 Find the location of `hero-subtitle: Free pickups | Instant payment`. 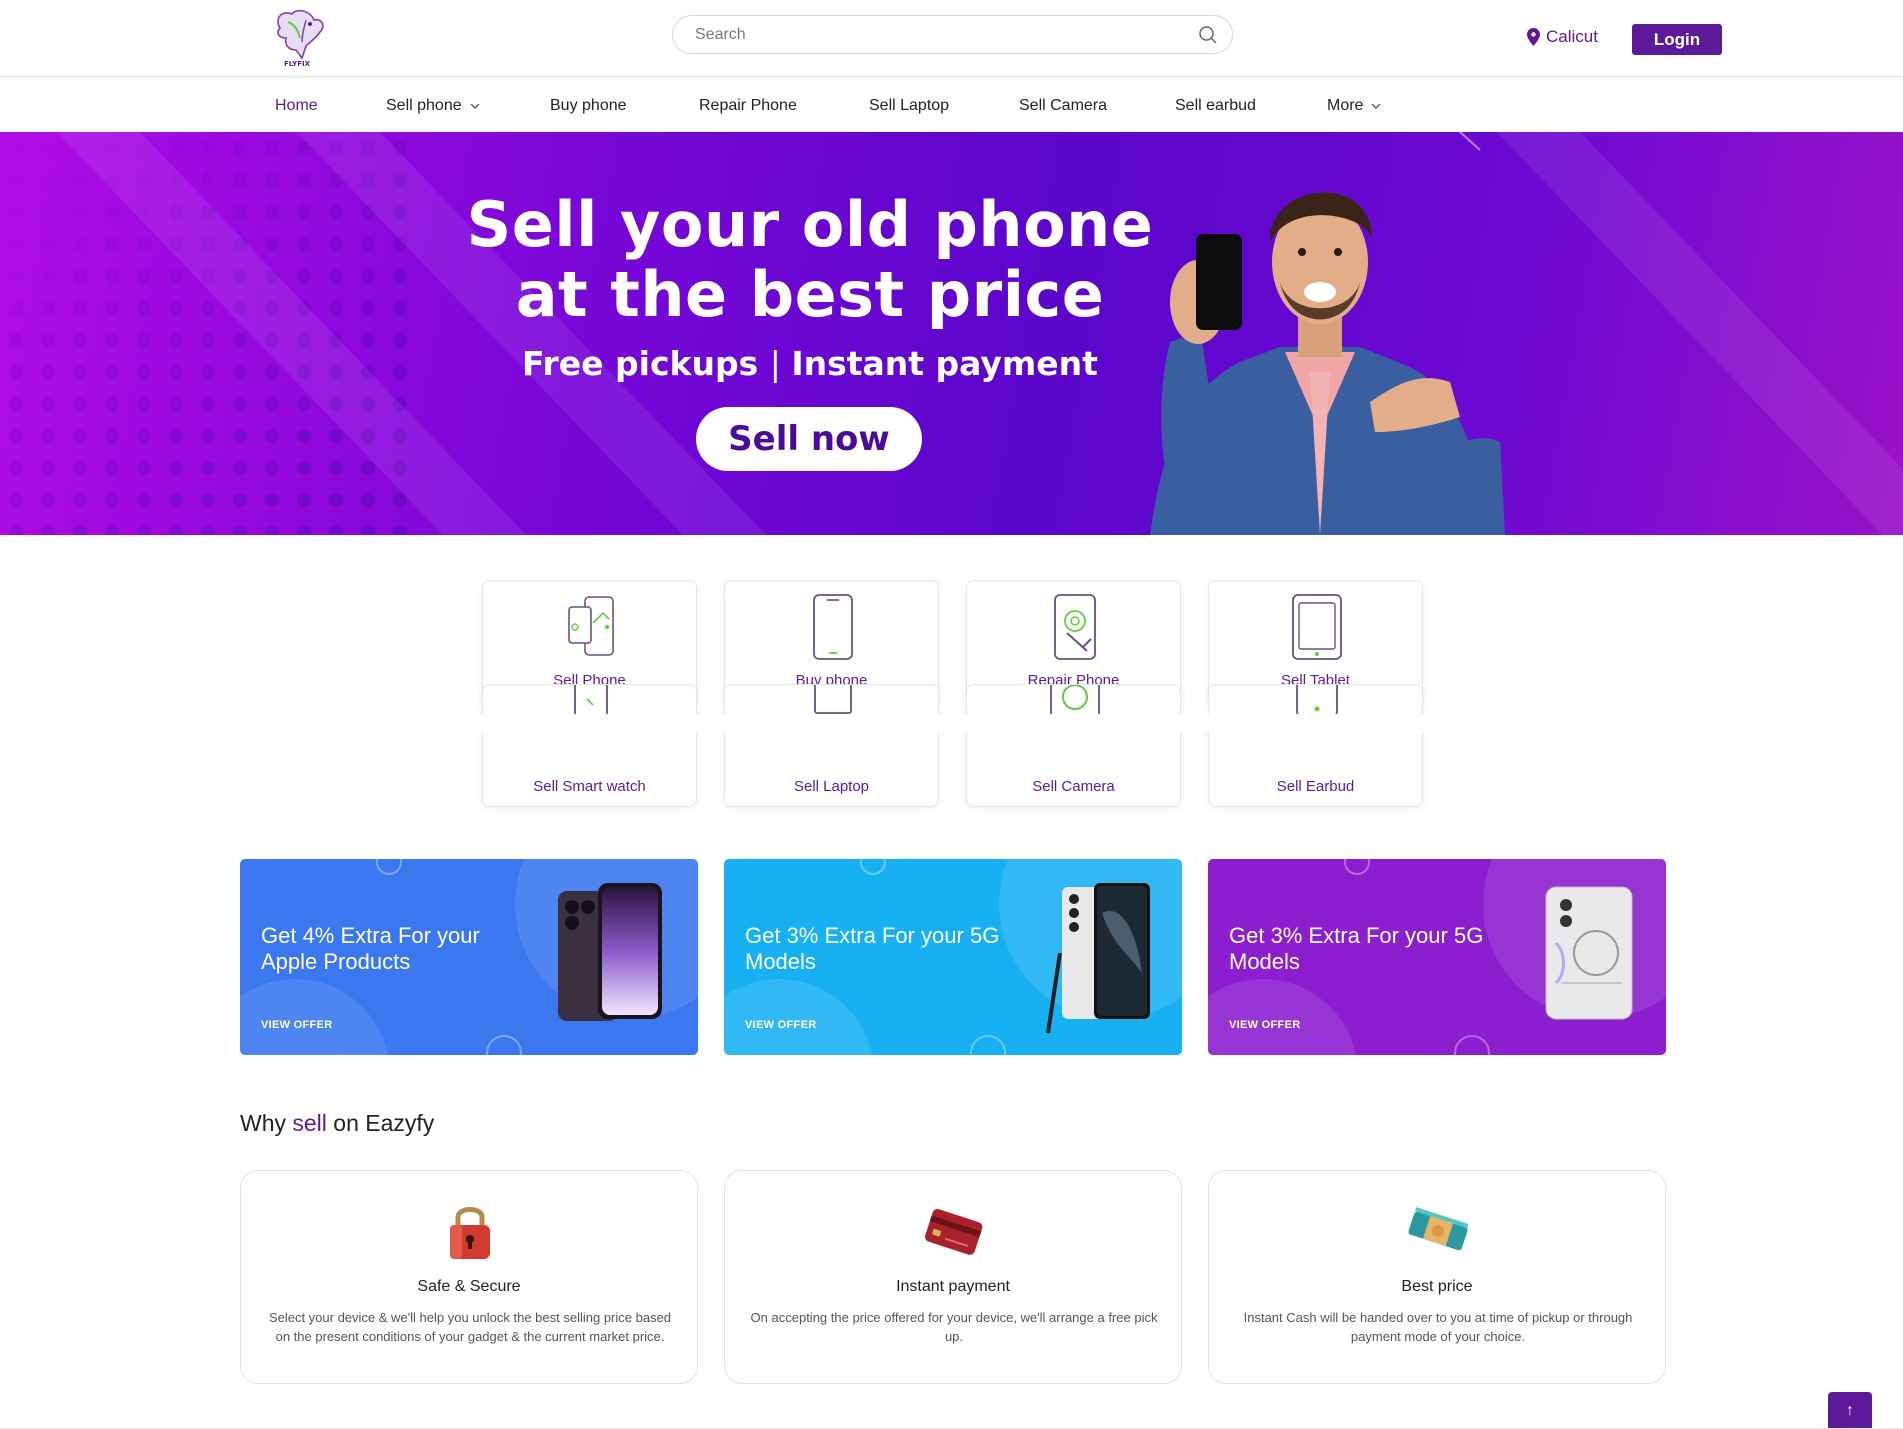

hero-subtitle: Free pickups | Instant payment is located at coordinates (810, 363).